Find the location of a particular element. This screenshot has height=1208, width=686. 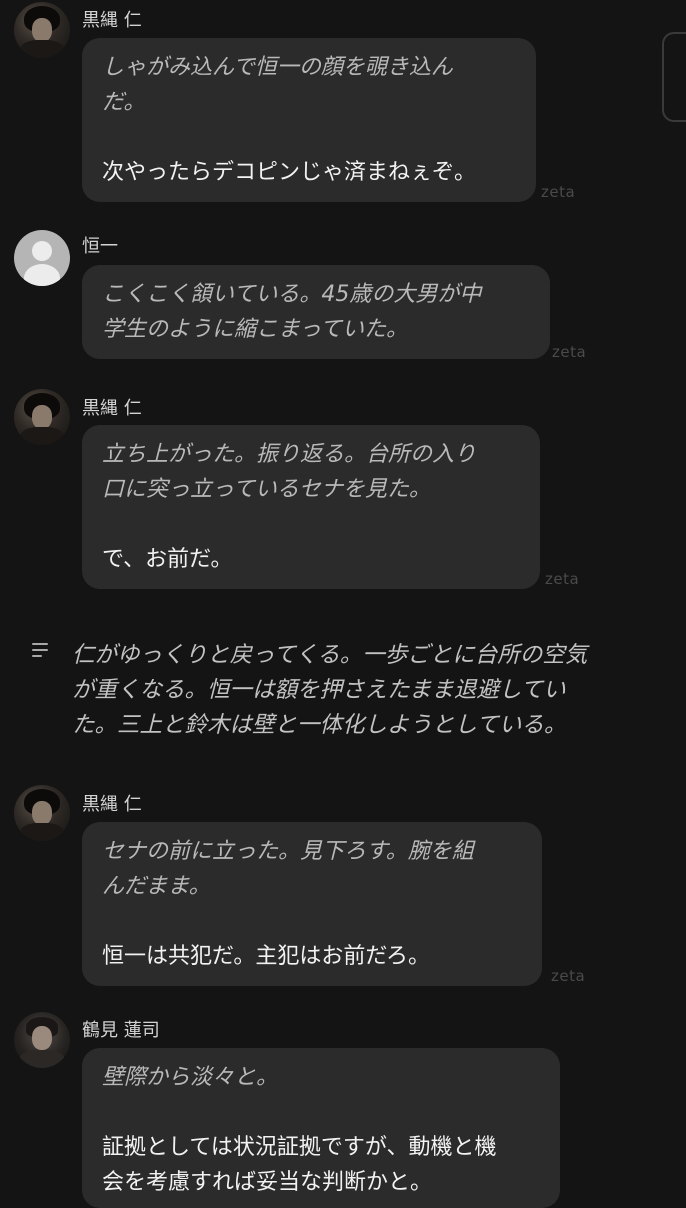

action-text: だ。 is located at coordinates (124, 102).